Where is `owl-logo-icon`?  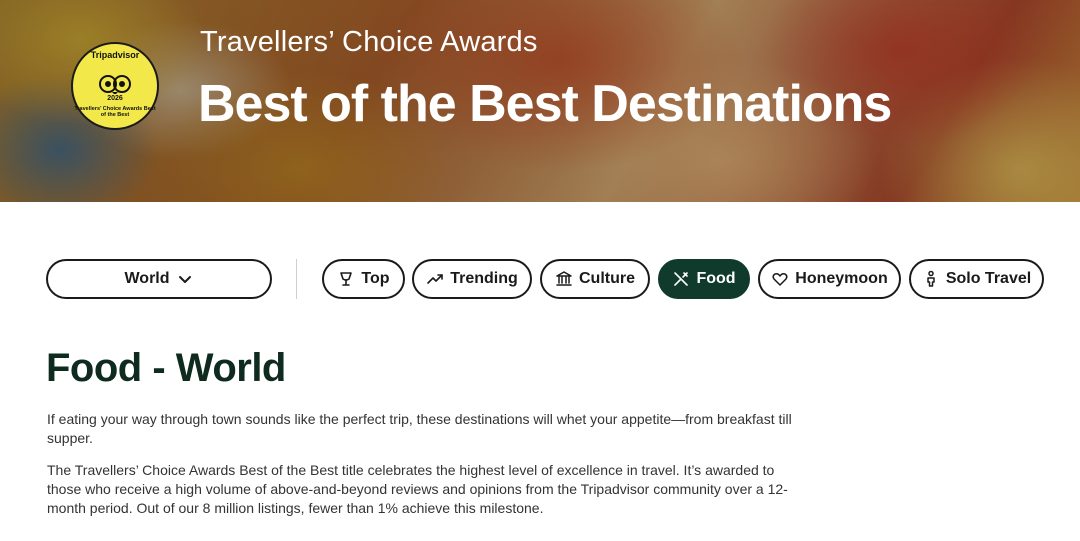 owl-logo-icon is located at coordinates (115, 84).